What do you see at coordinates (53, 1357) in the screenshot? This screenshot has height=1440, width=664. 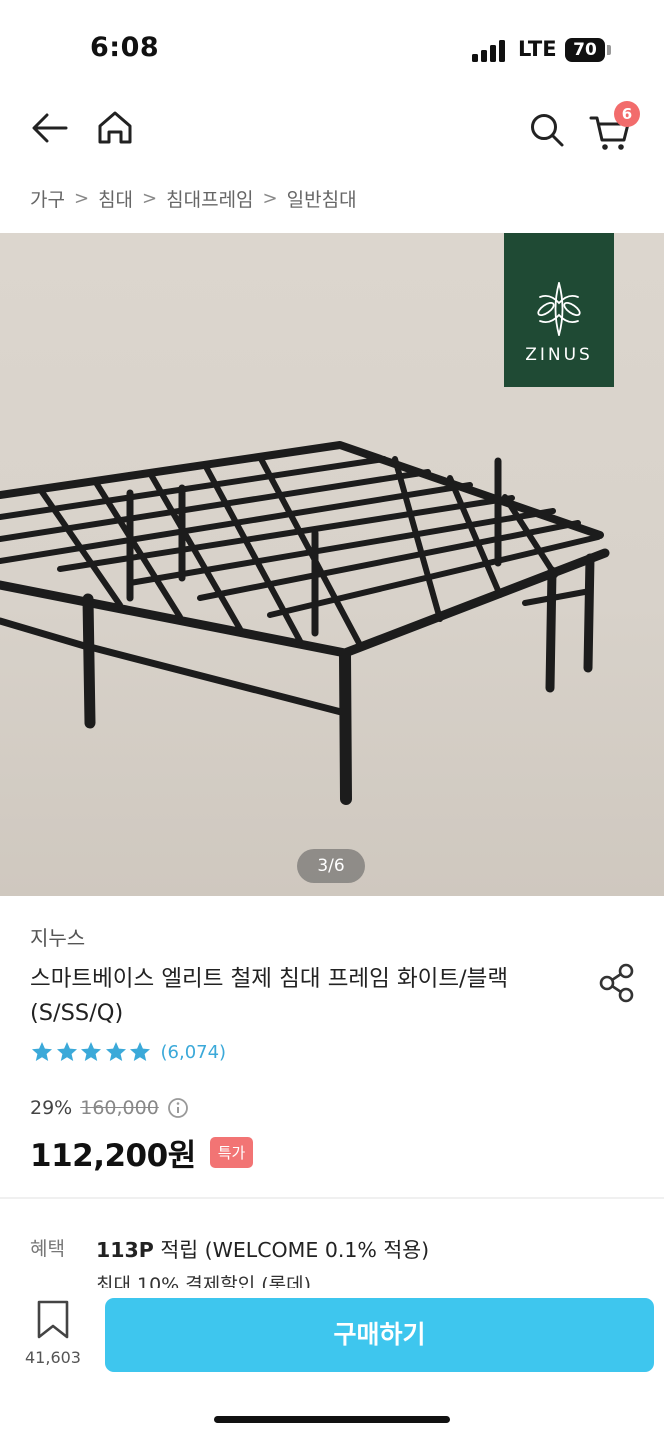 I see `wishlist-count: 41,603` at bounding box center [53, 1357].